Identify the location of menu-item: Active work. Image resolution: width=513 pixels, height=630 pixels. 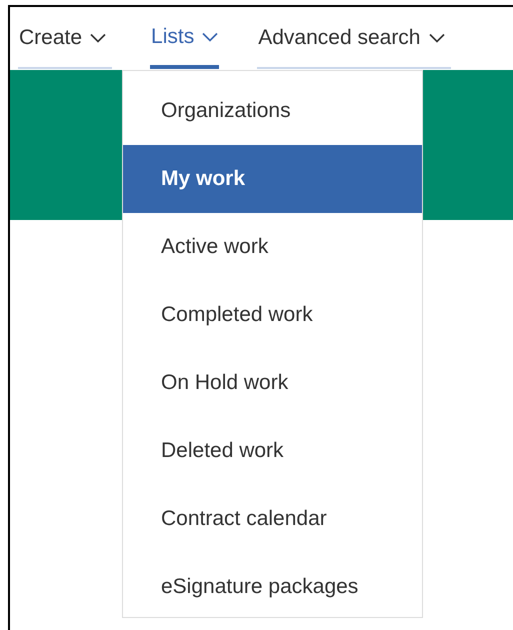
(272, 247).